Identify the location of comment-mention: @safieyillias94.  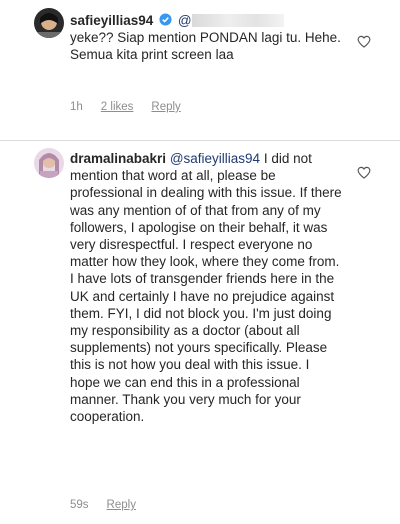
(215, 158).